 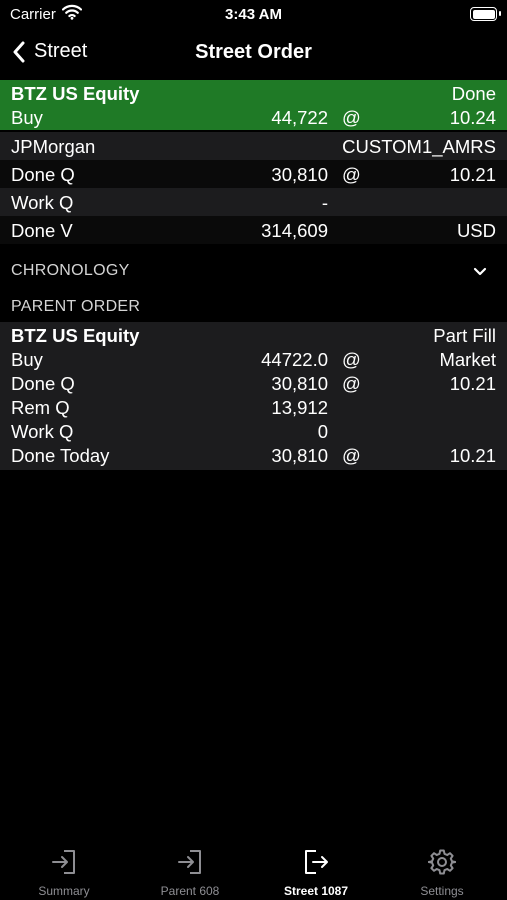 I want to click on parent-work-qty-value: 0, so click(x=322, y=431).